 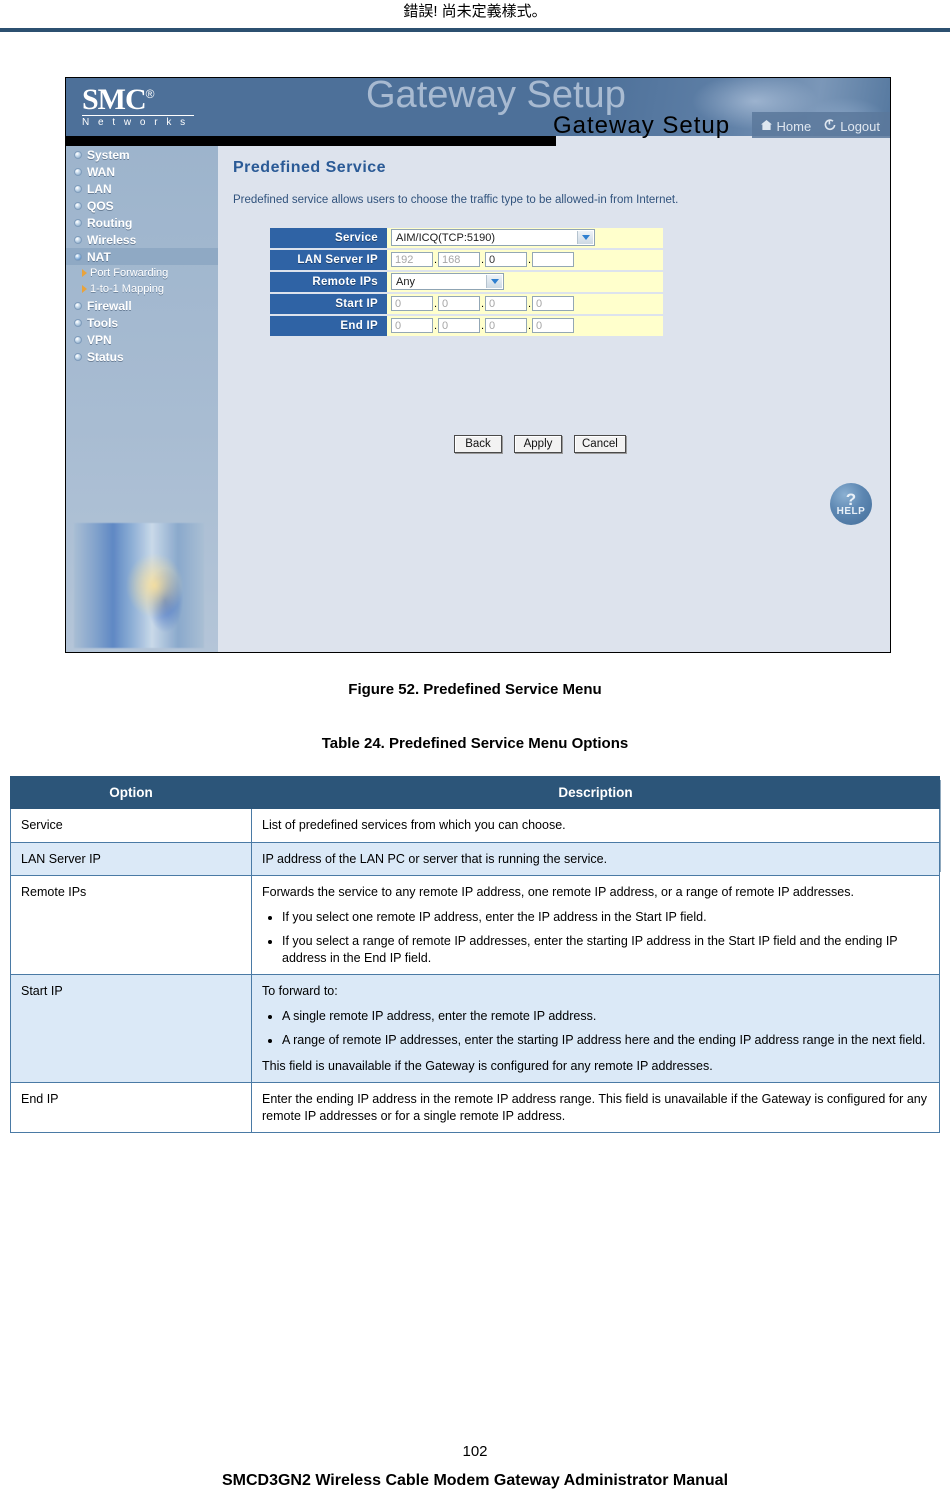 I want to click on sidebar-item-firewall: Firewall, so click(x=142, y=305).